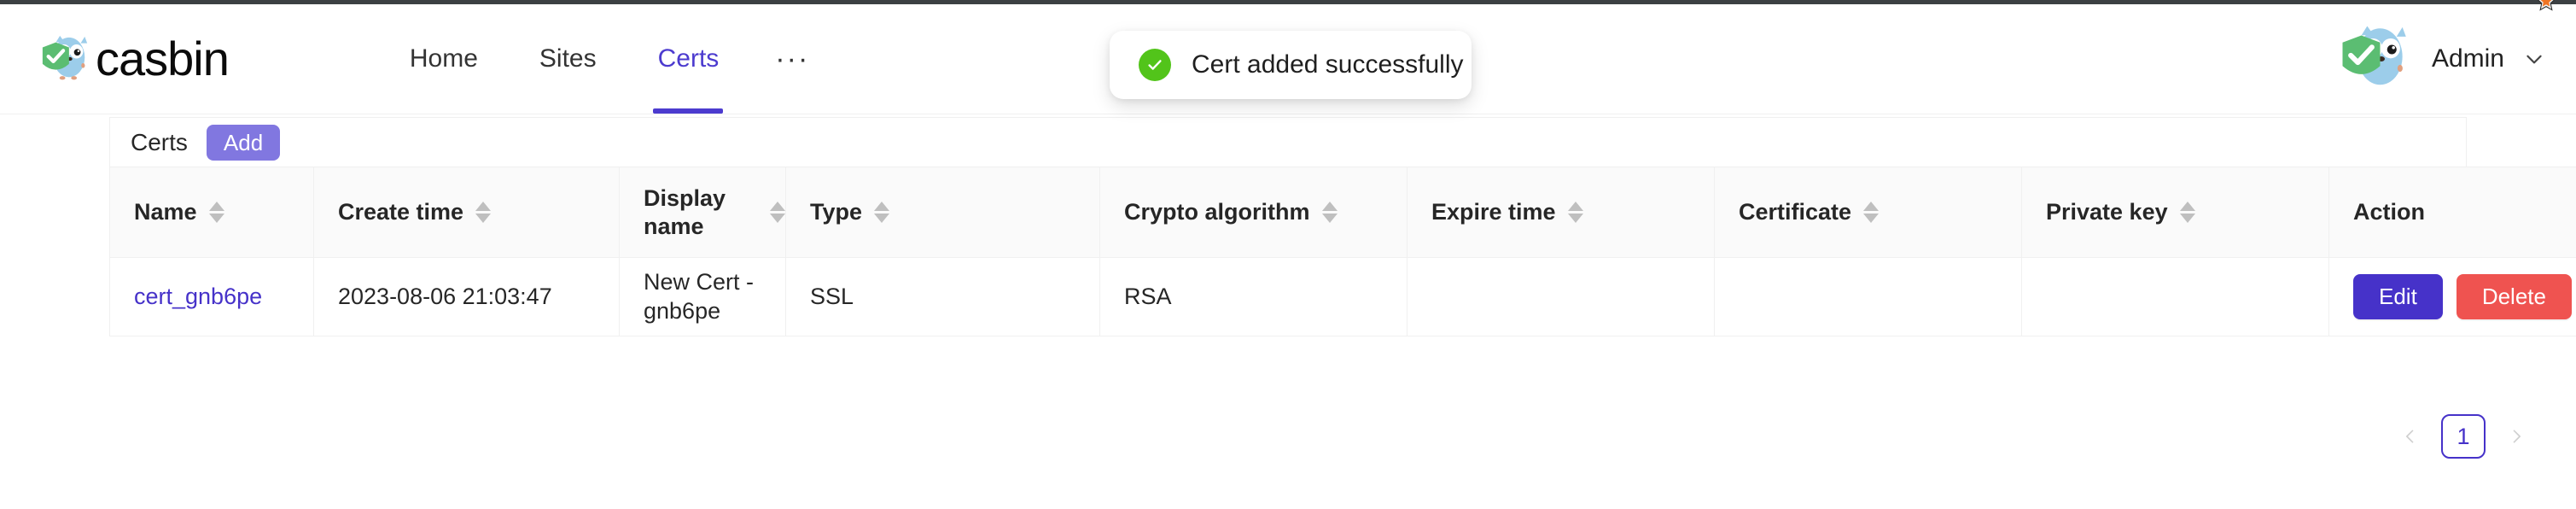  I want to click on column-label: Private key, so click(2107, 212).